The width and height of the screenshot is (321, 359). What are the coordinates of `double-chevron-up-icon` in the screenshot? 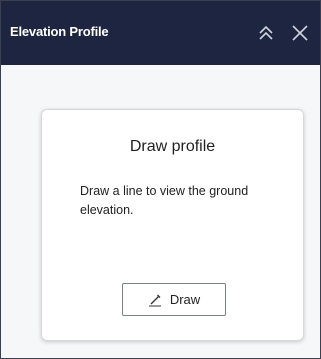 It's located at (266, 32).